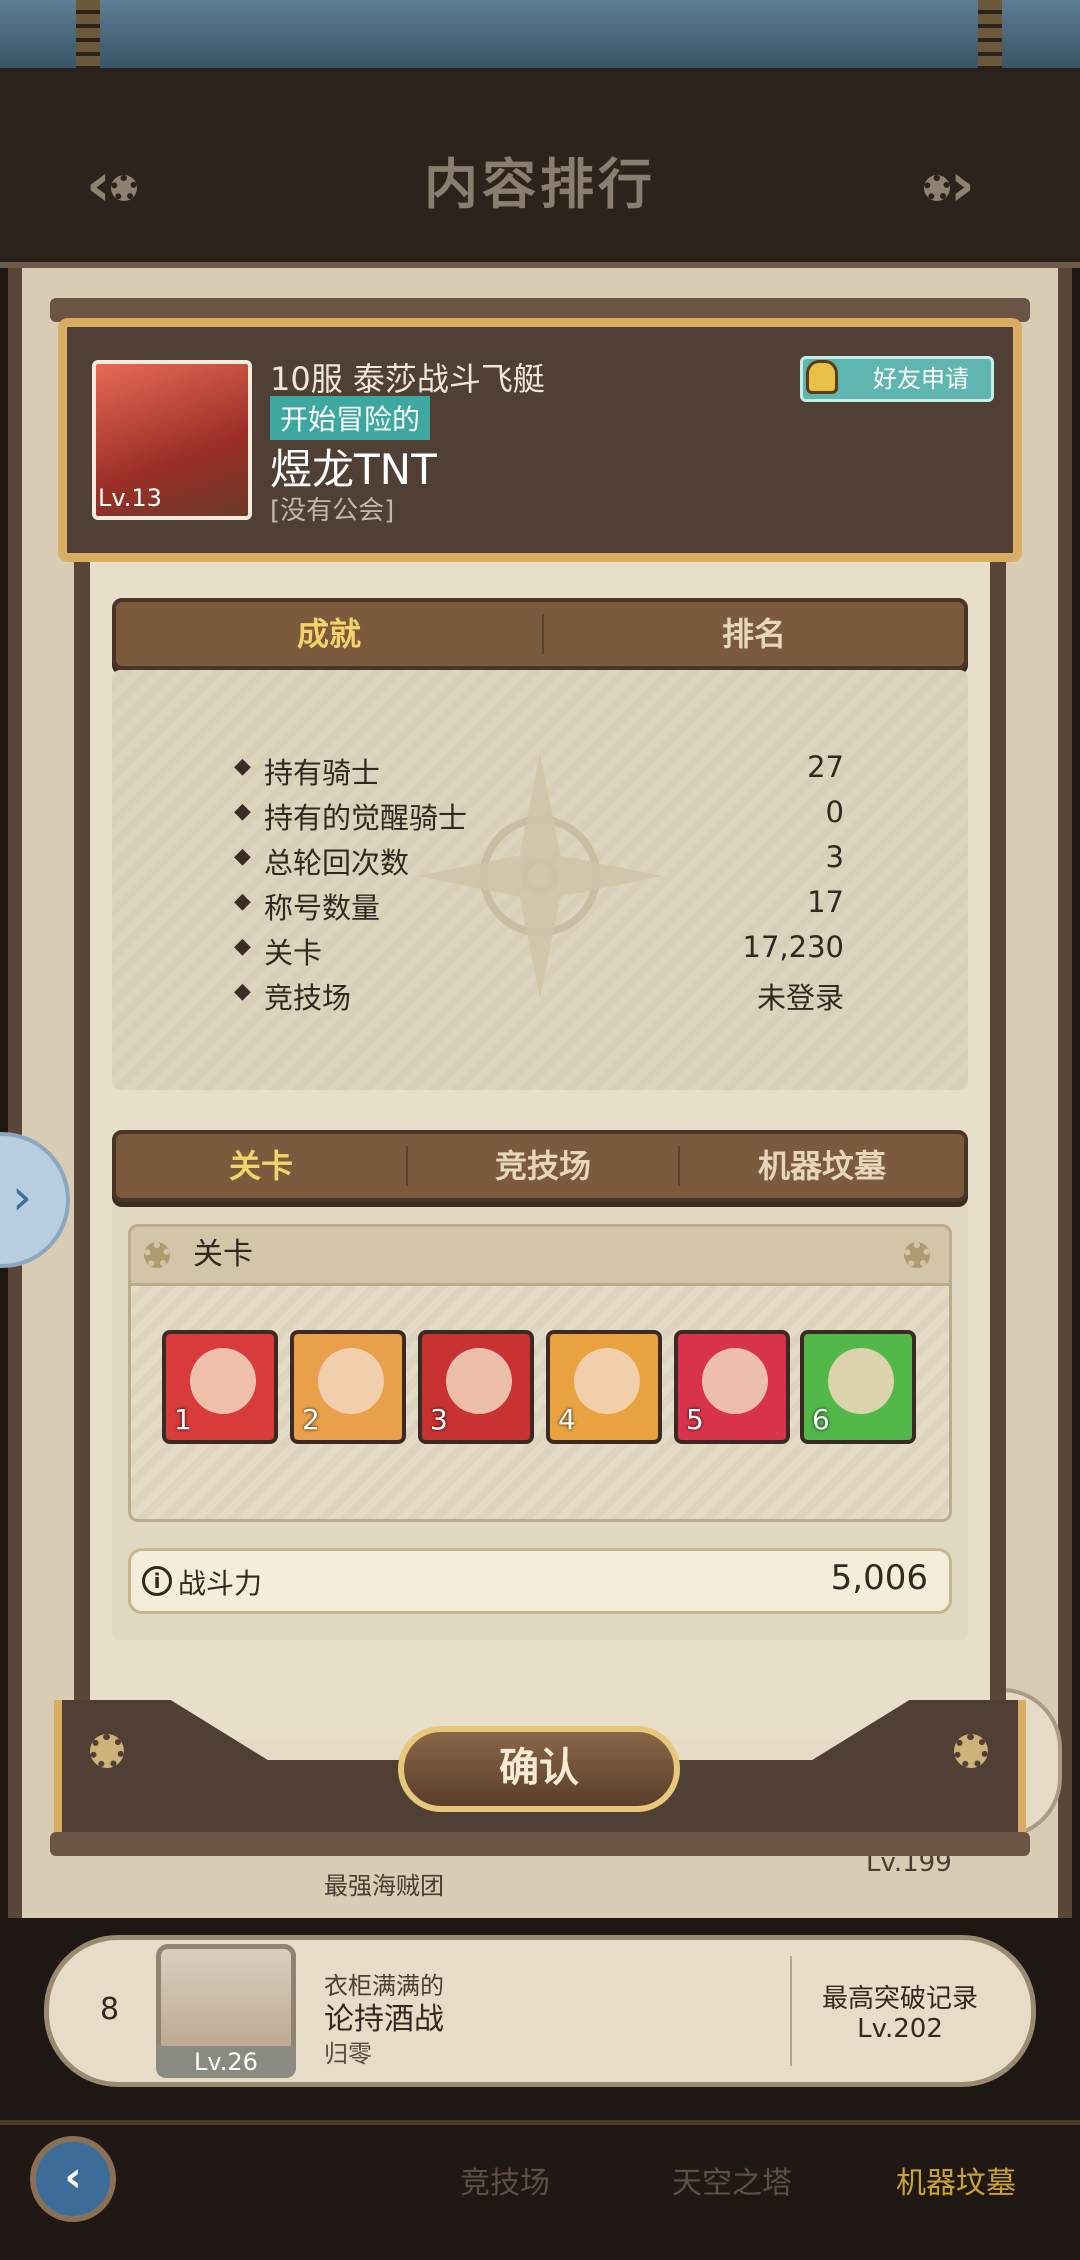 The height and width of the screenshot is (2260, 1080). What do you see at coordinates (22, 1197) in the screenshot?
I see `chevron-right-icon: ›` at bounding box center [22, 1197].